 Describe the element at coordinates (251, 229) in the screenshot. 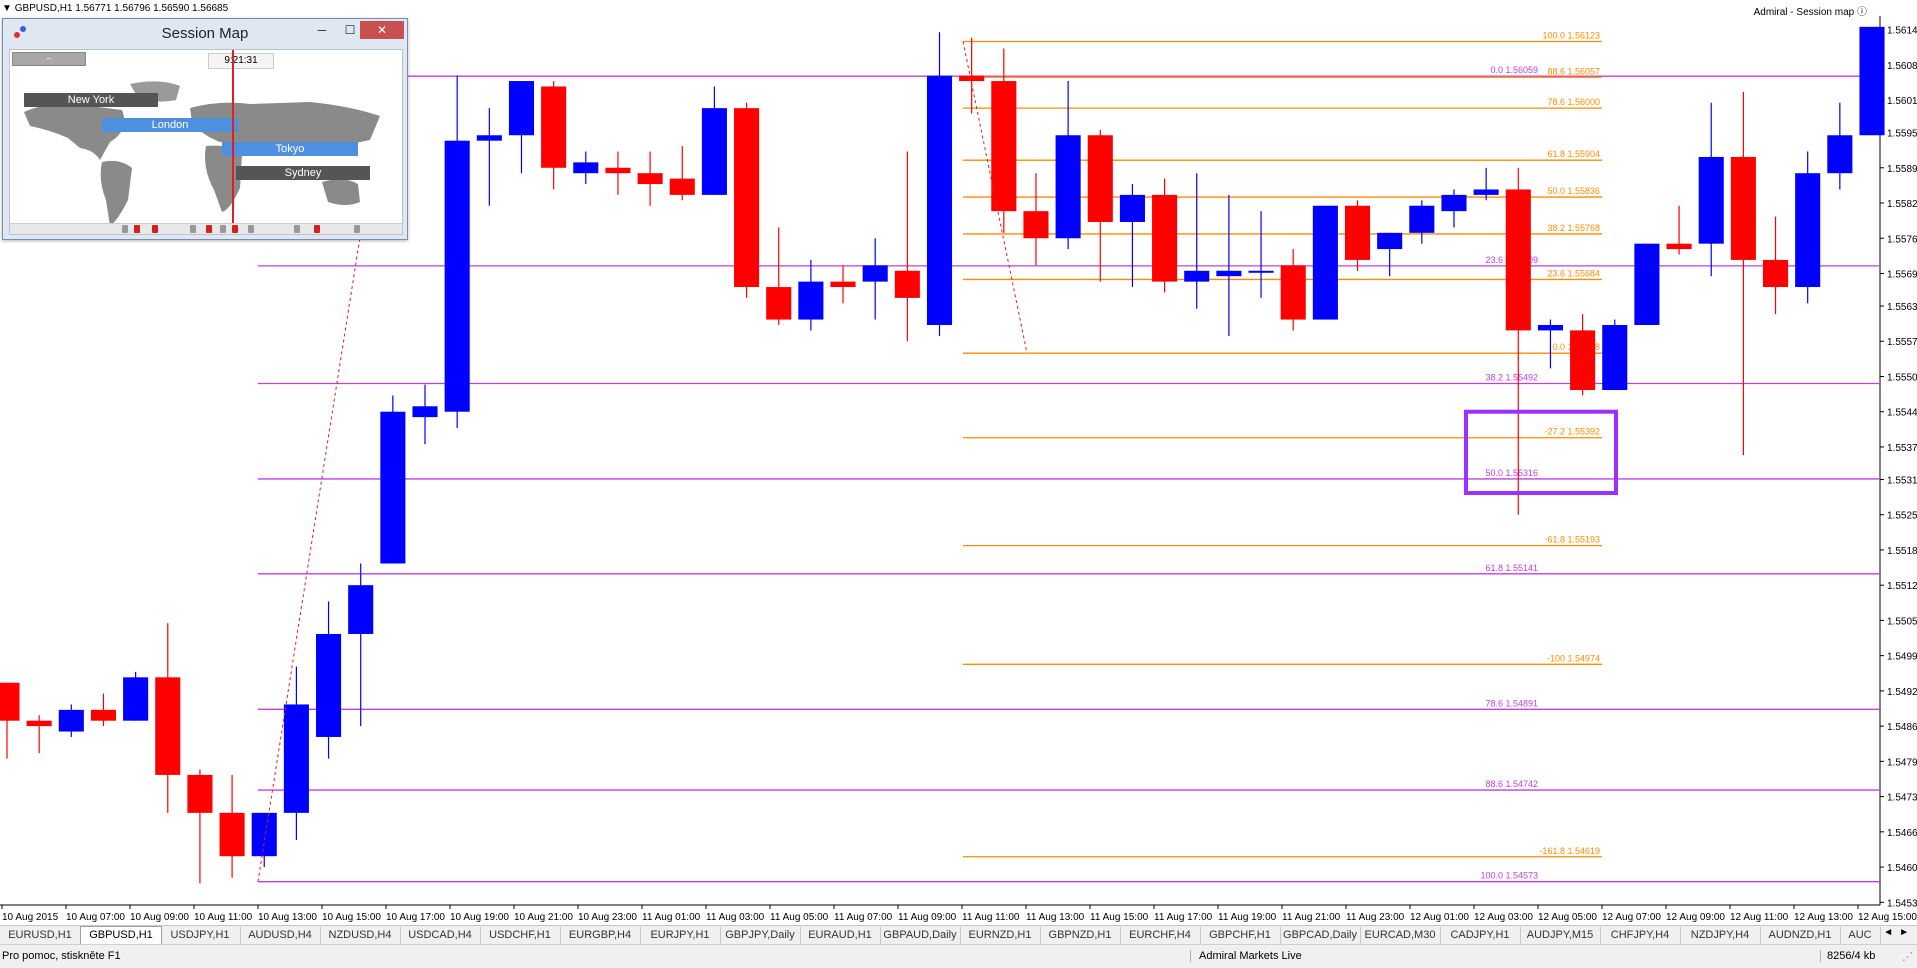

I see `timeline-marker` at that location.